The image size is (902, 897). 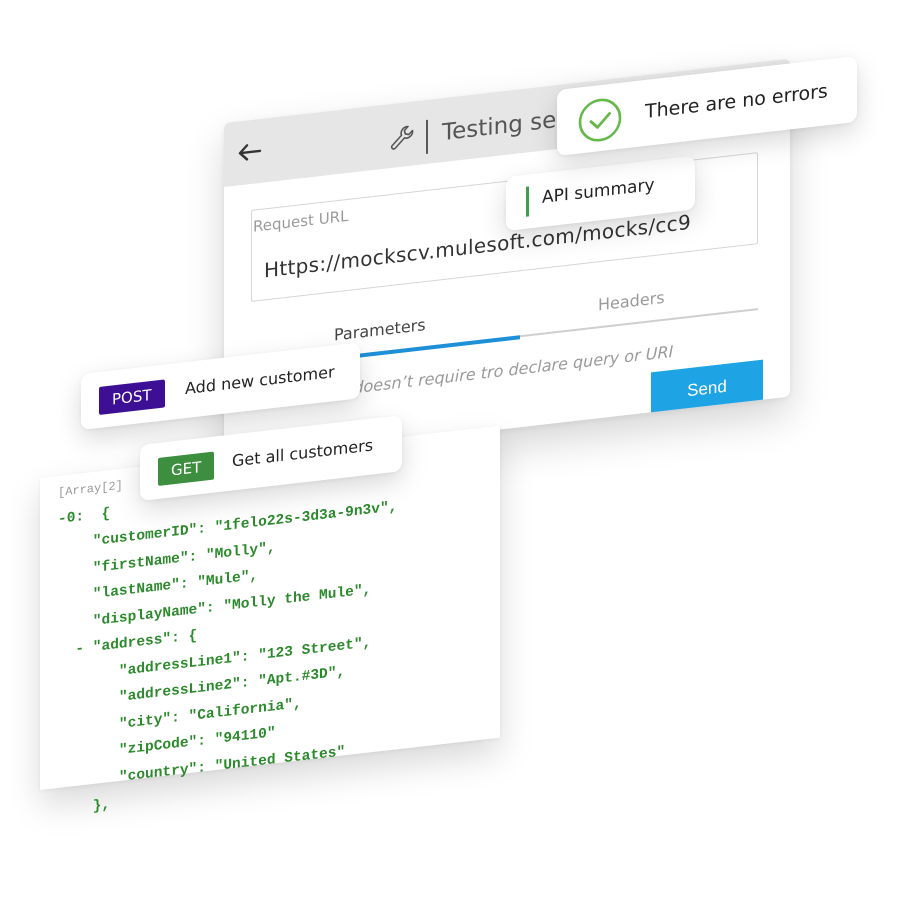 I want to click on tab-parameters: Parameters, so click(x=380, y=329).